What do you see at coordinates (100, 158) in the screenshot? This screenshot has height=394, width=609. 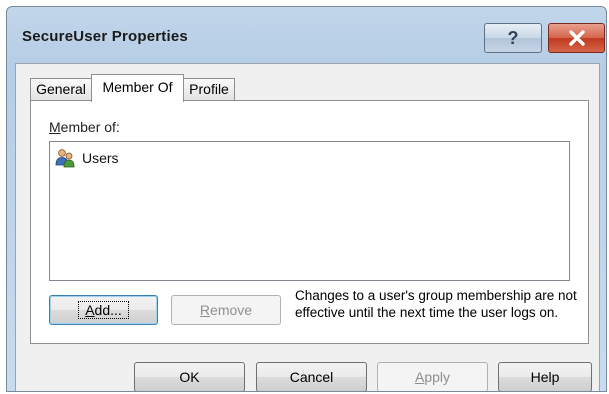 I see `group-name: Users` at bounding box center [100, 158].